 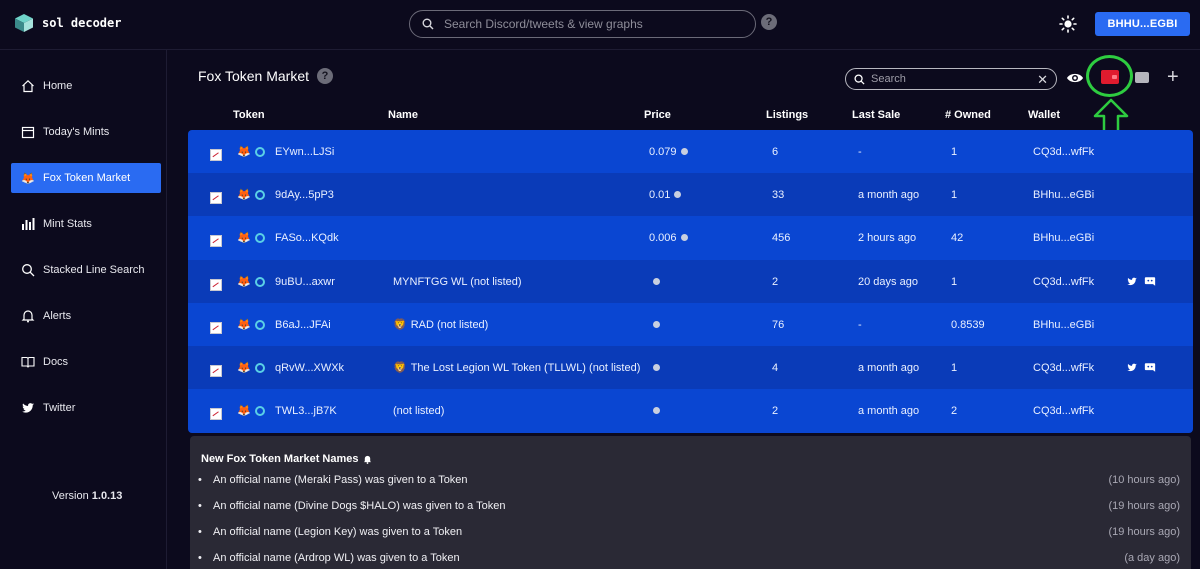 I want to click on market-search: ✕, so click(x=951, y=79).